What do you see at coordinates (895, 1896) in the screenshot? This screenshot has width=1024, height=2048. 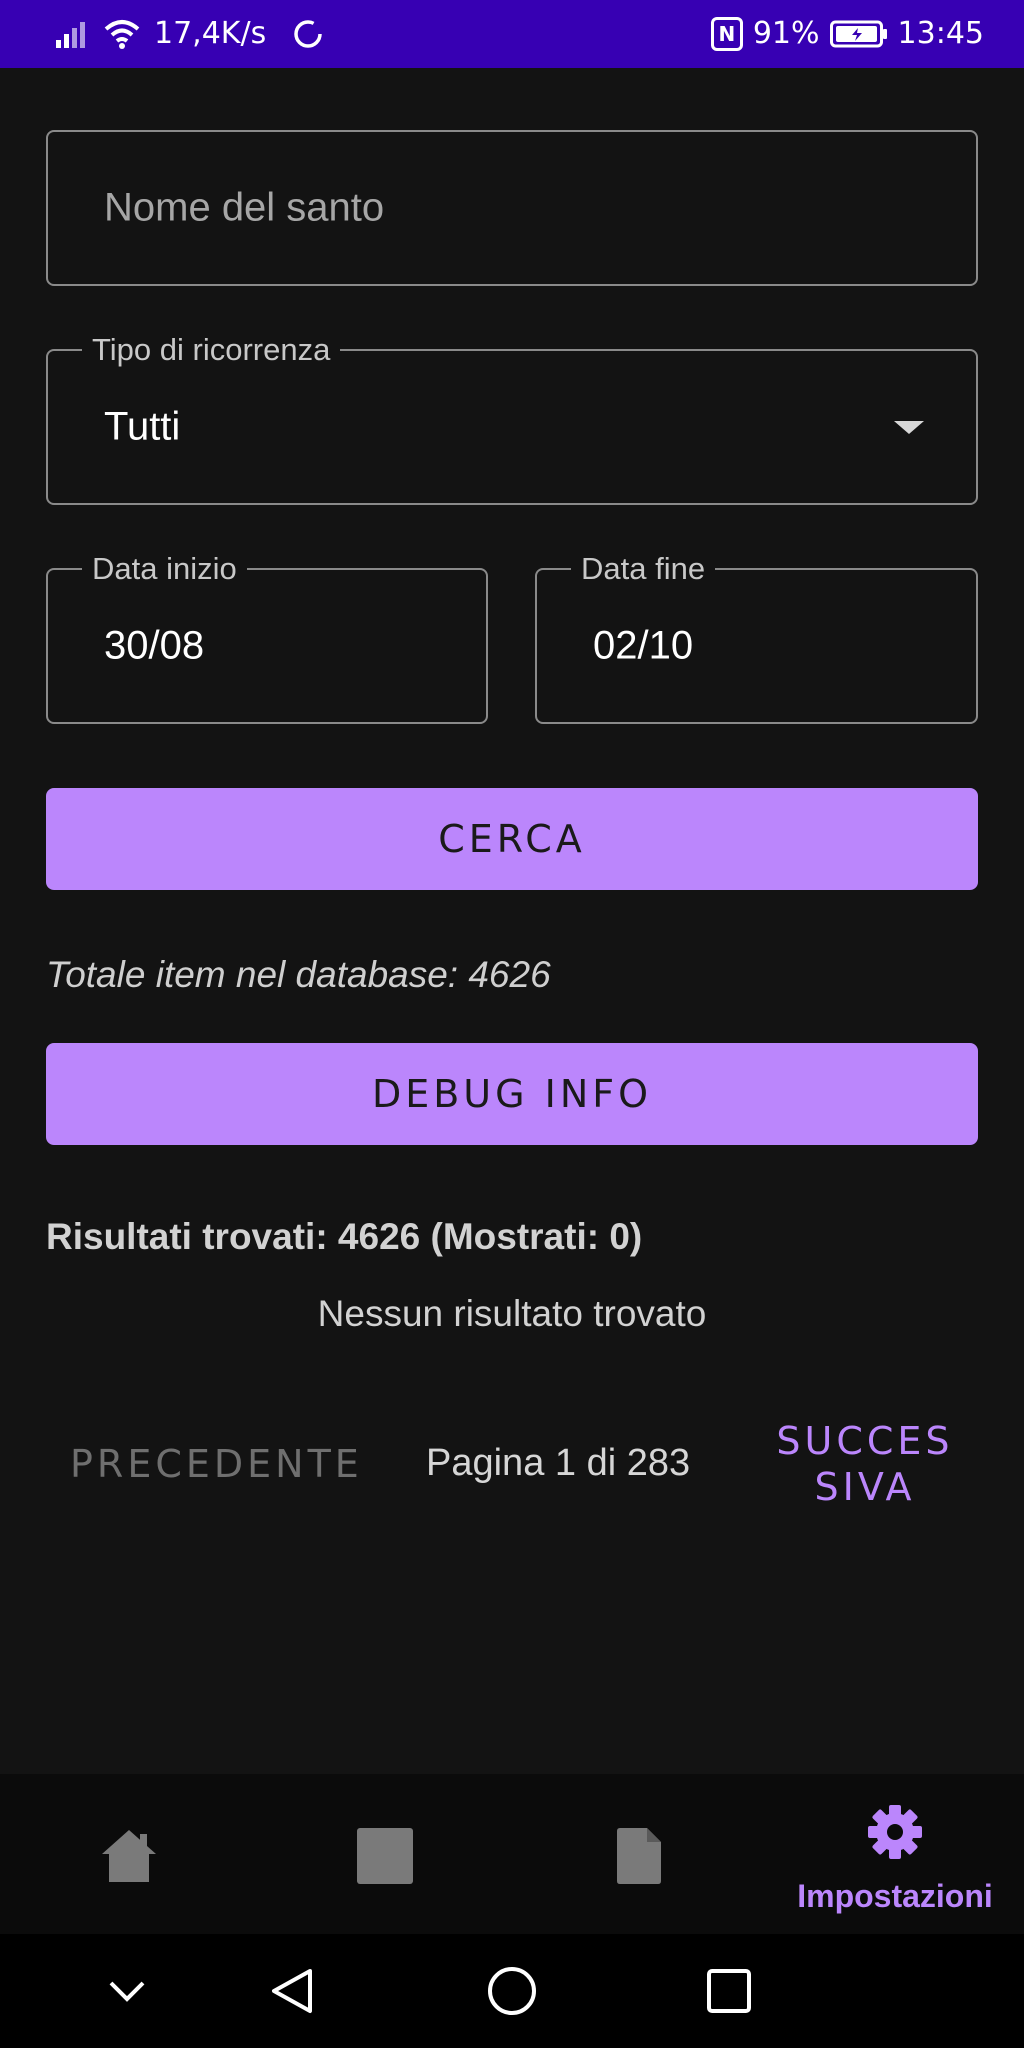 I see `nav-label-settings: Impostazioni` at bounding box center [895, 1896].